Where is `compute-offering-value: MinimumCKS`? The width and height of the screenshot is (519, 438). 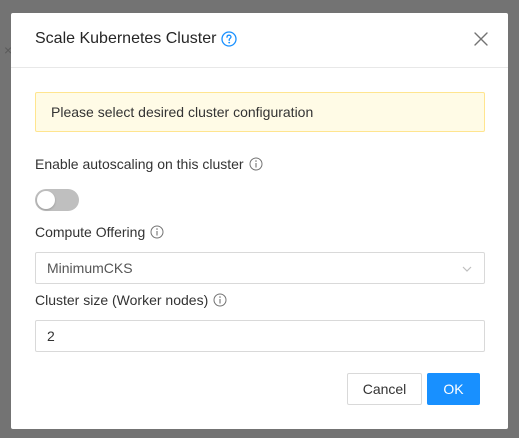 compute-offering-value: MinimumCKS is located at coordinates (90, 268).